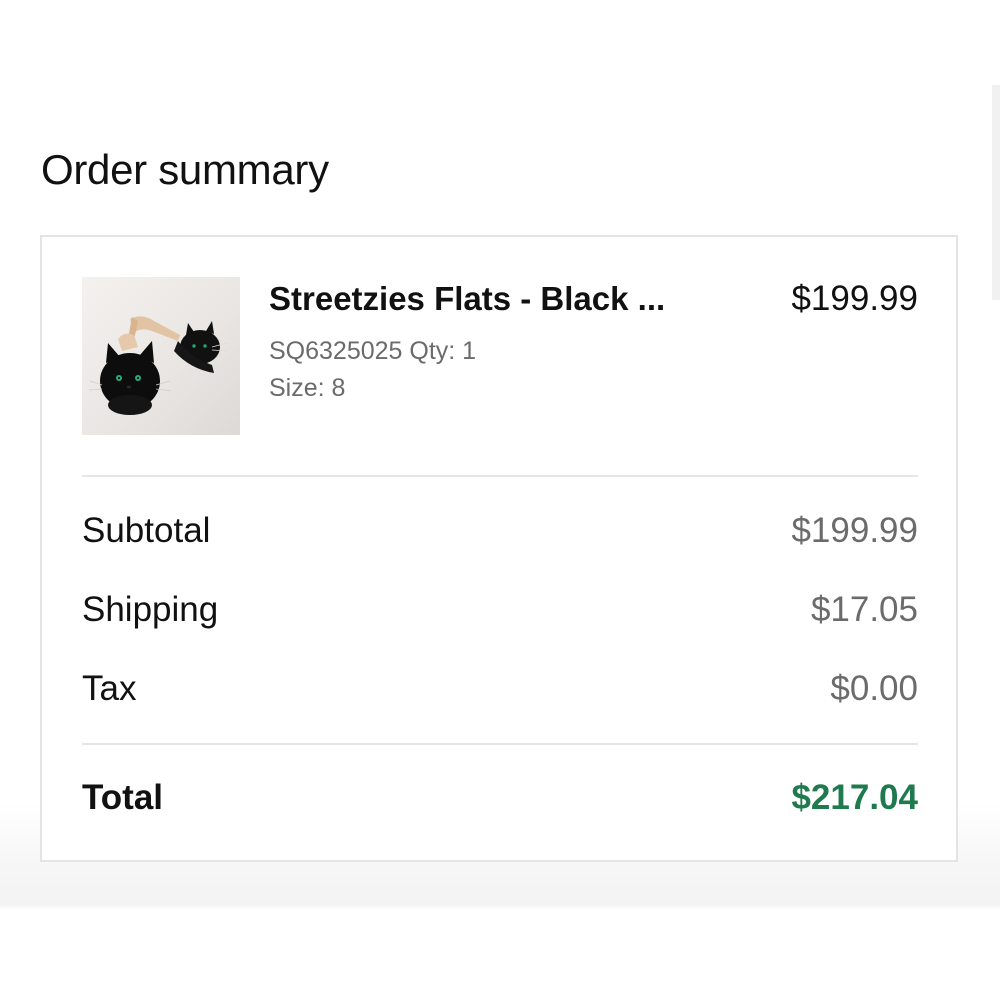 Image resolution: width=1000 pixels, height=1000 pixels. Describe the element at coordinates (109, 688) in the screenshot. I see `tax-label: Tax` at that location.